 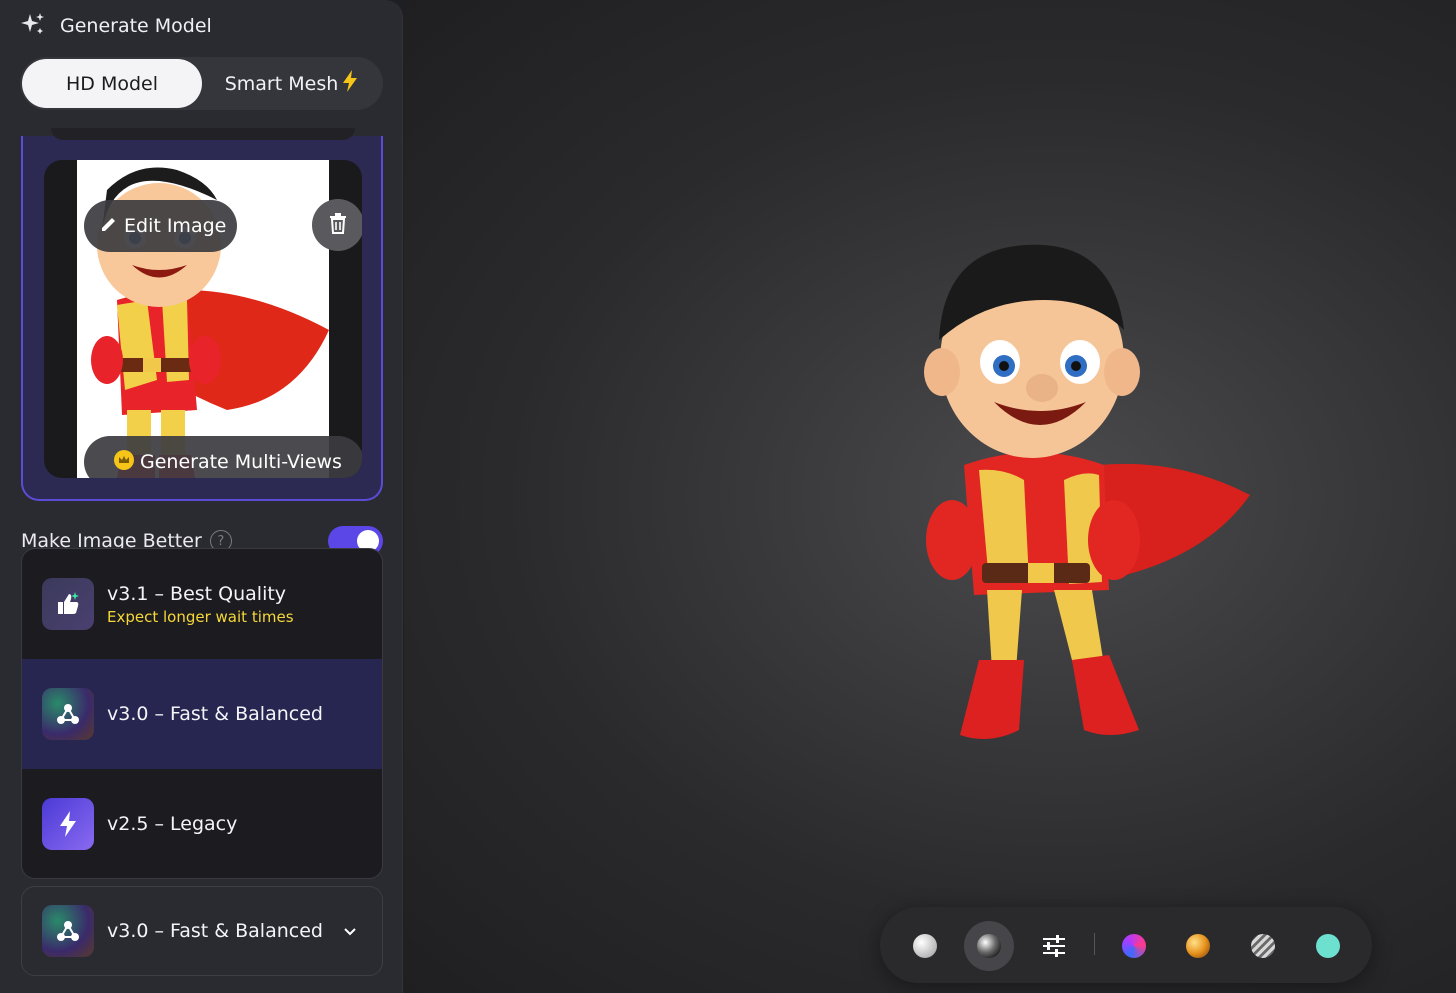 What do you see at coordinates (241, 462) in the screenshot?
I see `generate-multiviews-label: Generate Multi-Views` at bounding box center [241, 462].